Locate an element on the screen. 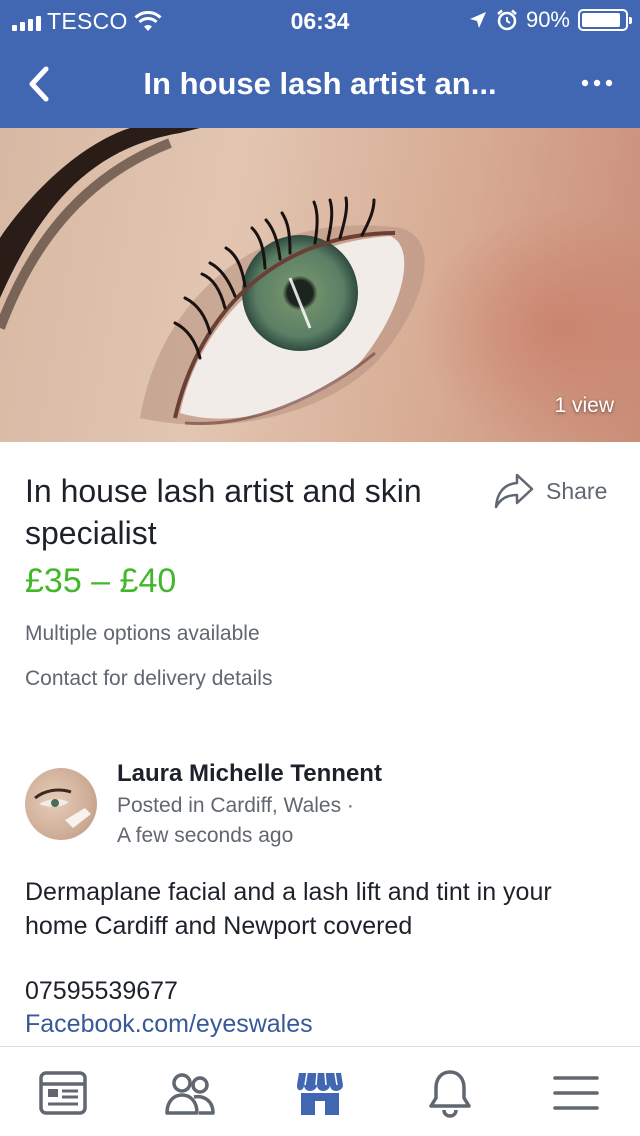  tab-groups is located at coordinates (190, 1093).